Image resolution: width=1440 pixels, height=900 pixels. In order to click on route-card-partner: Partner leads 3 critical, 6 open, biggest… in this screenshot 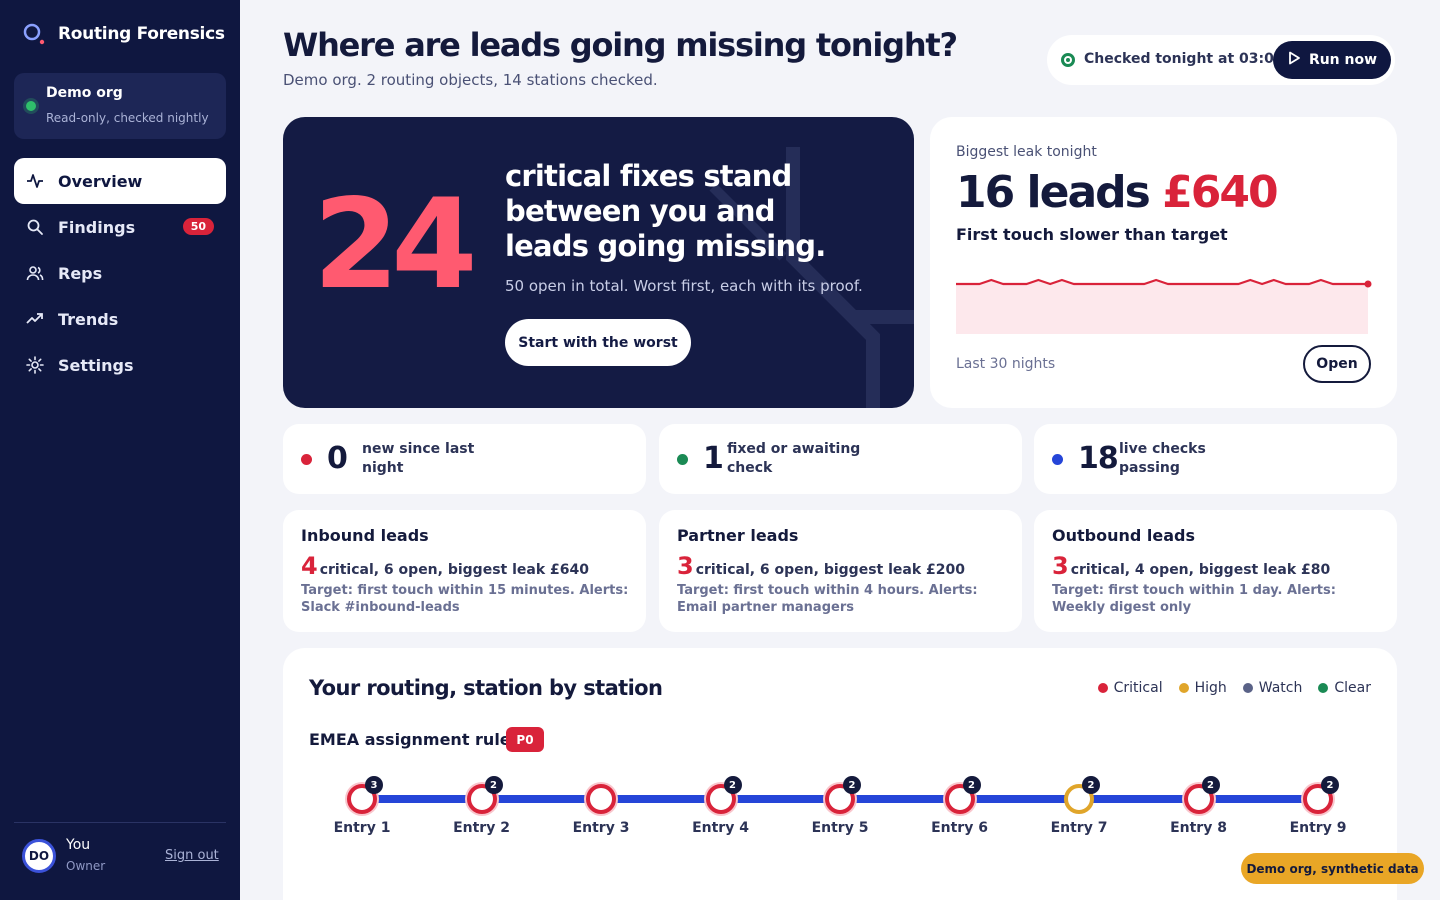, I will do `click(840, 571)`.